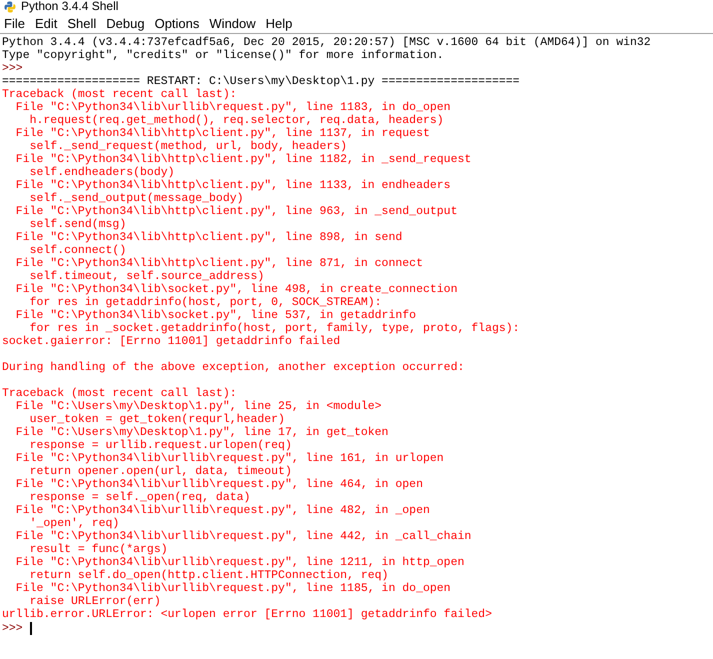 This screenshot has height=659, width=713. I want to click on error-line: self.send(msg), so click(78, 224).